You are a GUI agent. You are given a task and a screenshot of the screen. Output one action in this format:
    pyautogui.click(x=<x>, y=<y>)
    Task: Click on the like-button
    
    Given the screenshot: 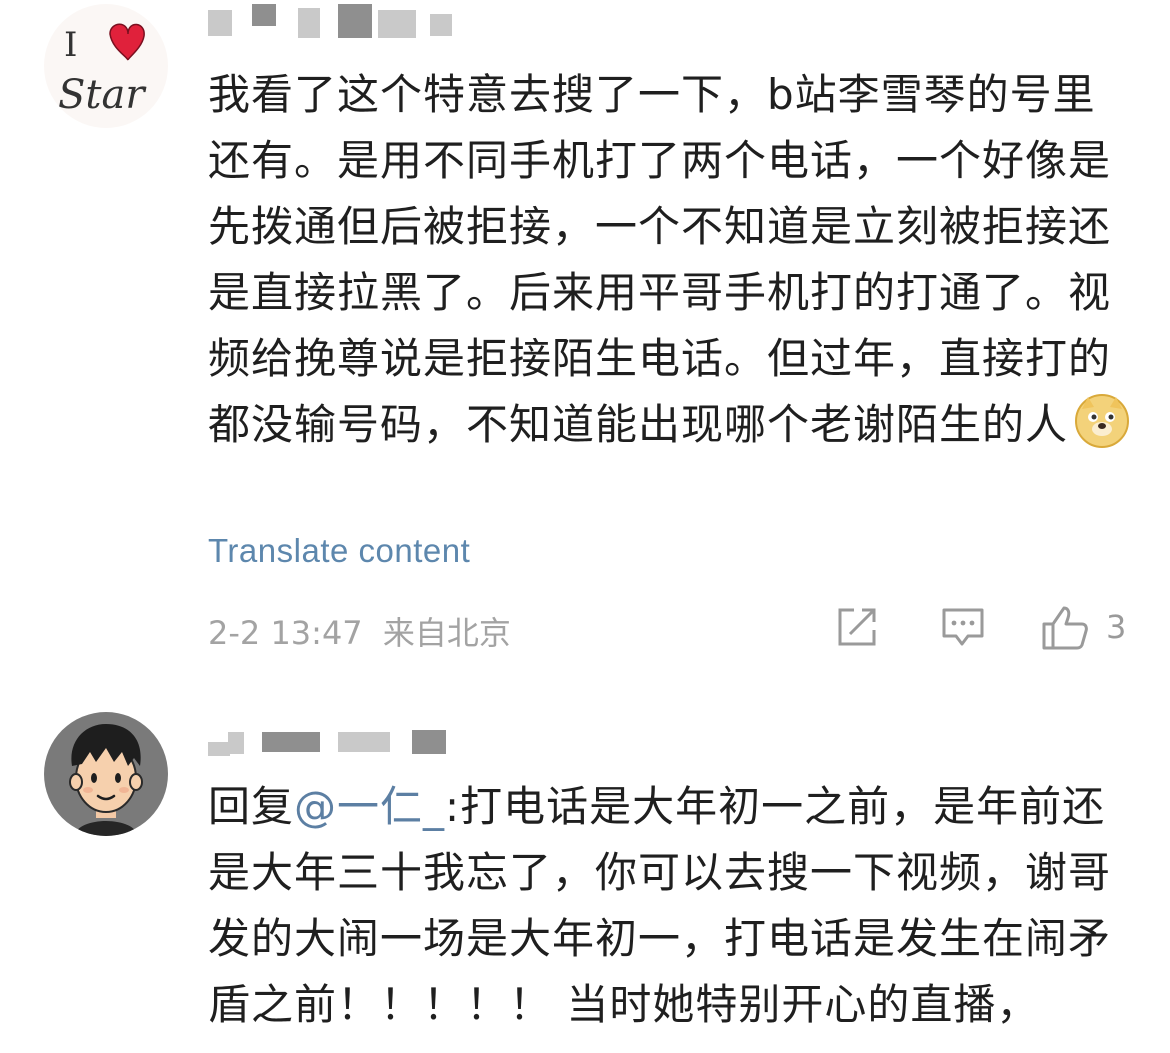 What is the action you would take?
    pyautogui.click(x=1065, y=628)
    